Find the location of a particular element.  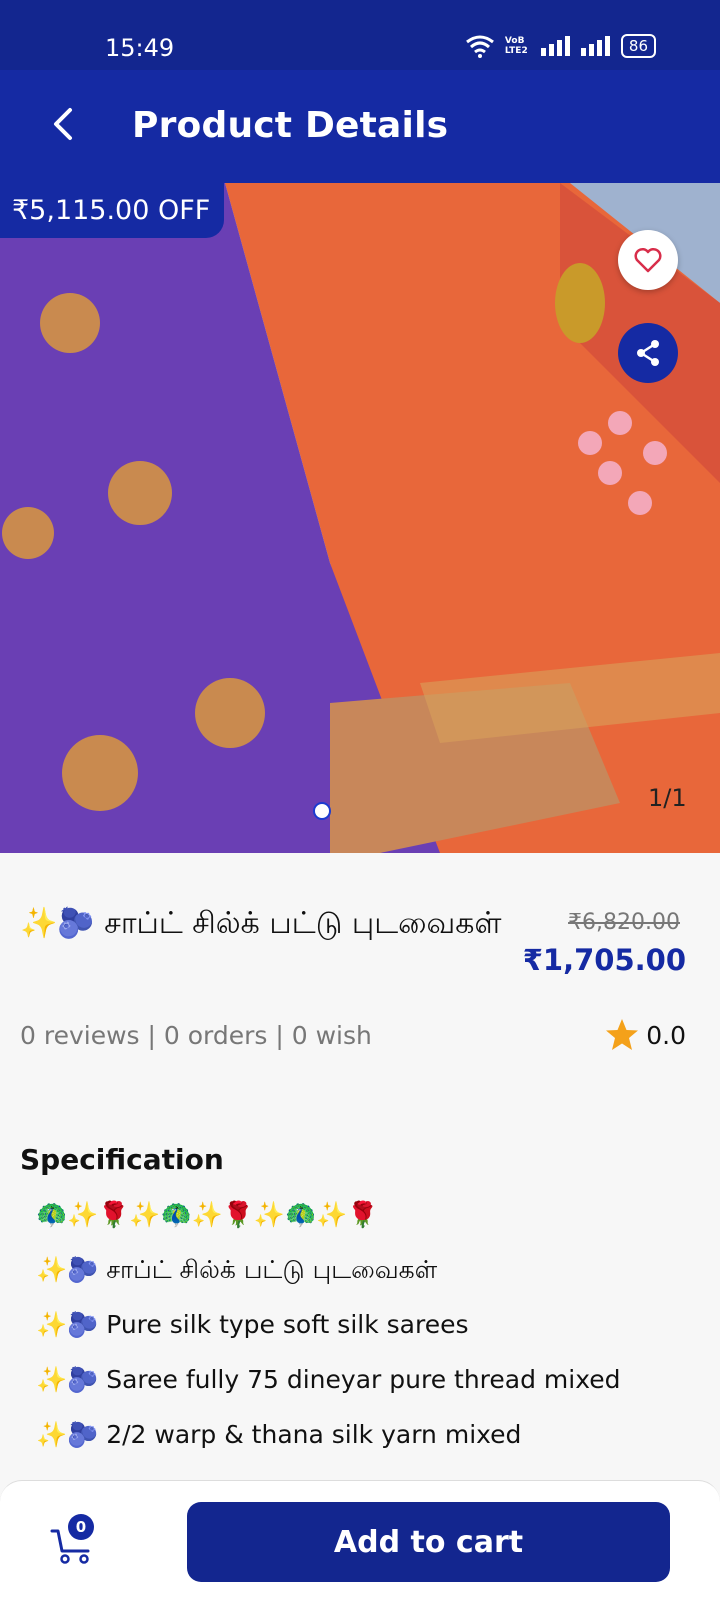

spec-item: 🦚✨🌹✨🦚✨🌹✨🦚✨🌹 is located at coordinates (207, 1214).